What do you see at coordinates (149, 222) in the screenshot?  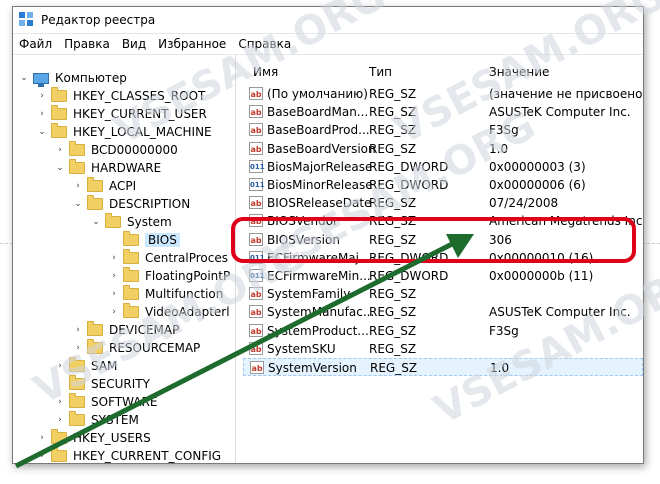 I see `tree-item-label: System` at bounding box center [149, 222].